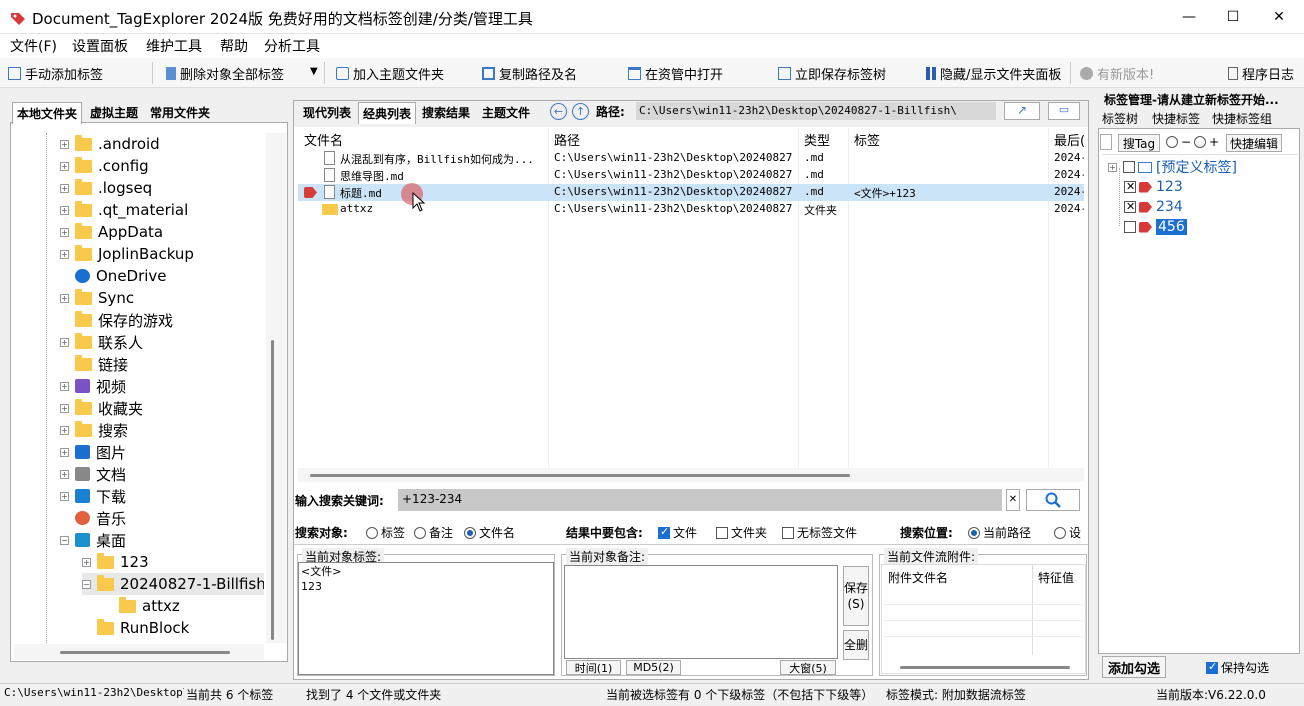 This screenshot has height=706, width=1304. Describe the element at coordinates (1117, 73) in the screenshot. I see `new-version-button: 有新版本!` at that location.